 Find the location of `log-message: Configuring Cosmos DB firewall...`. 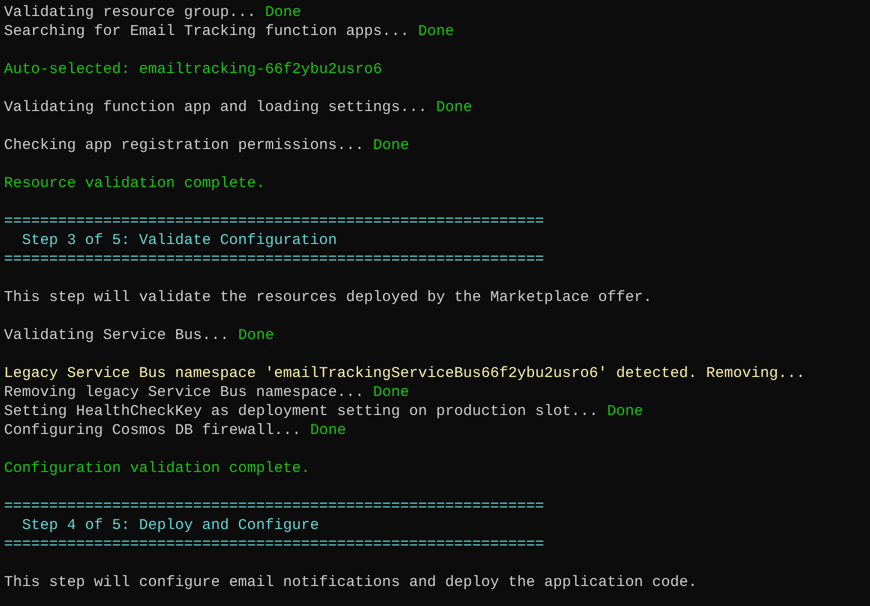

log-message: Configuring Cosmos DB firewall... is located at coordinates (153, 430).